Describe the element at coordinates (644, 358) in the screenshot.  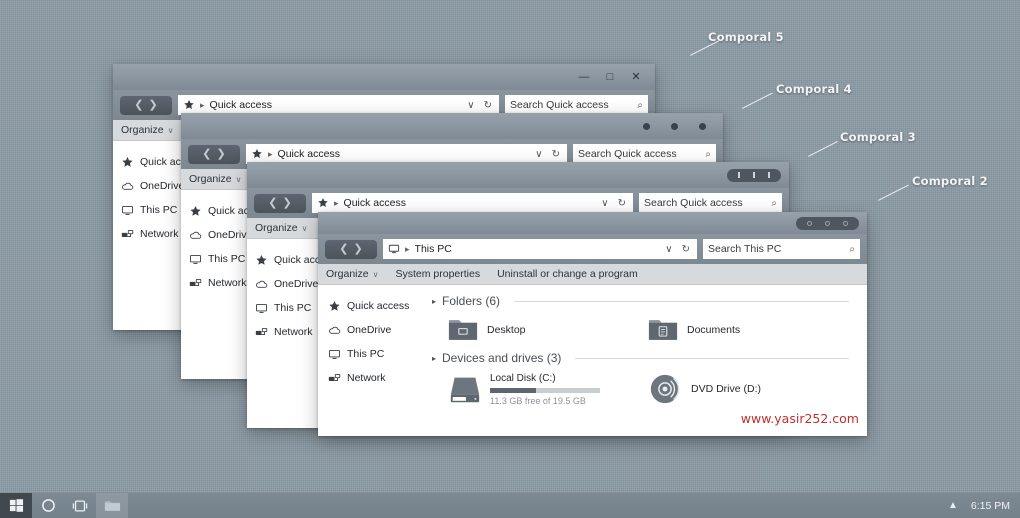
I see `group-header-devices: ▸ Devices and drives (3)` at that location.